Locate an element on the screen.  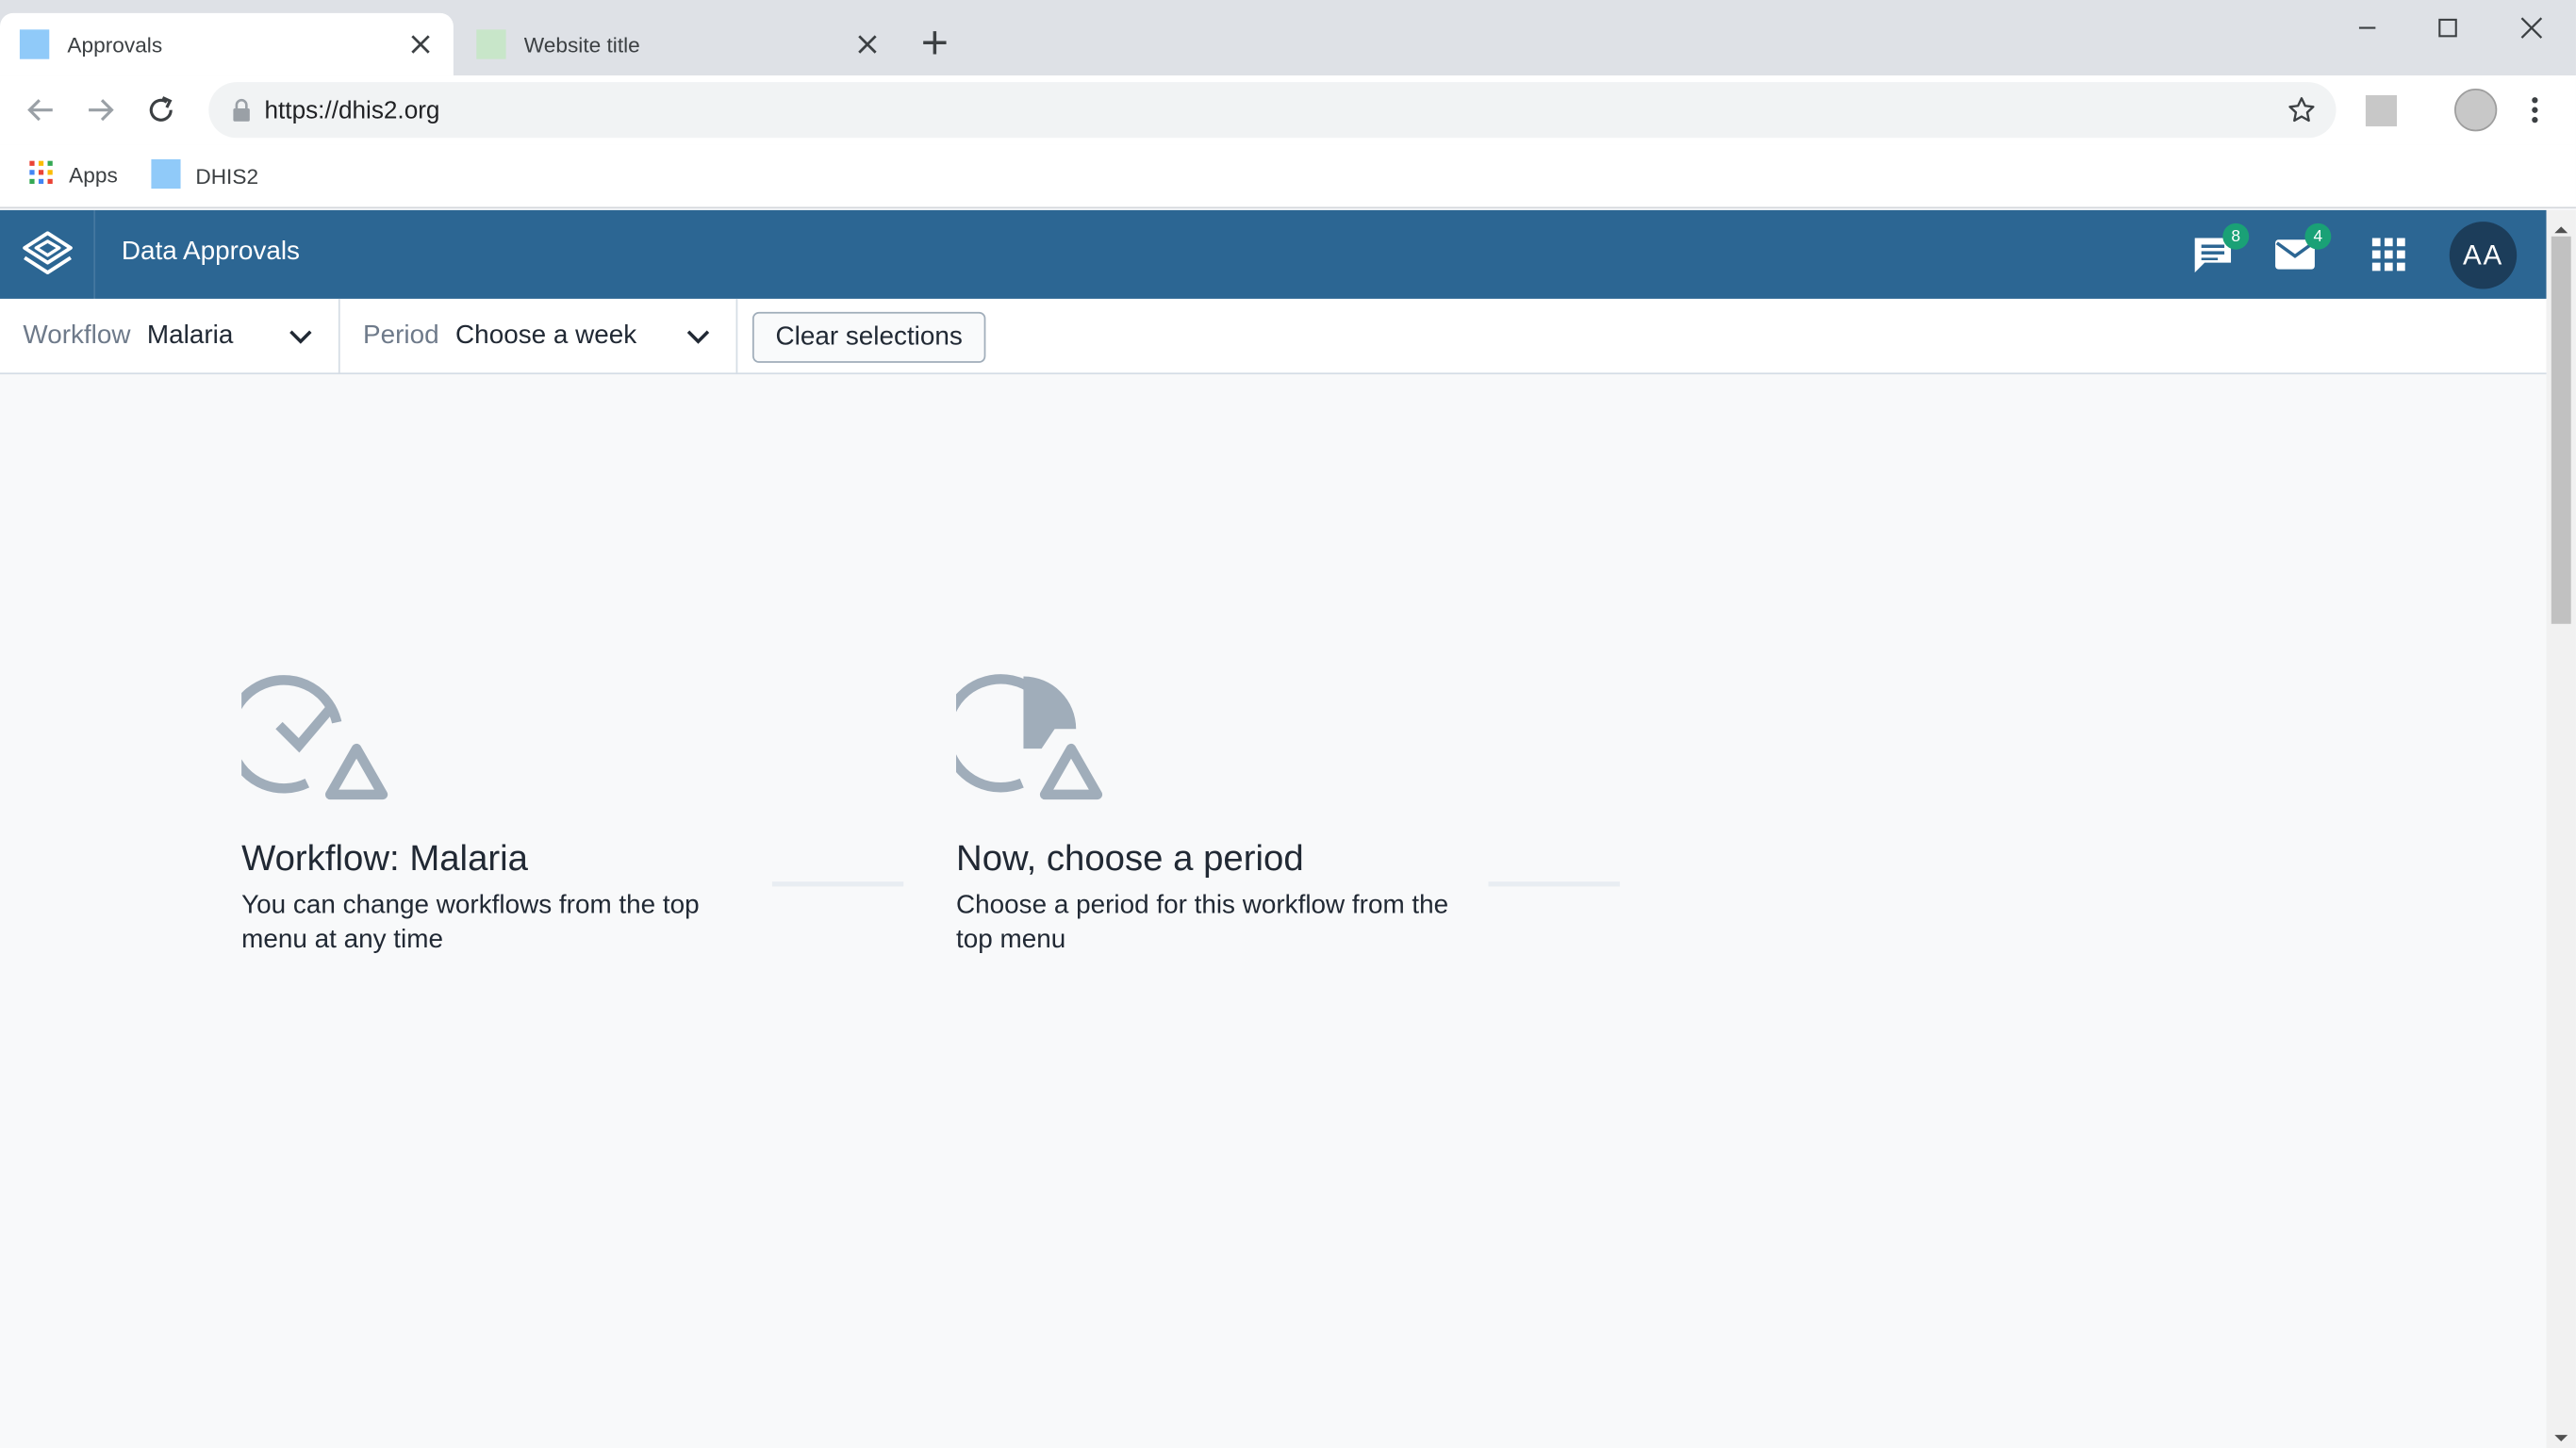
maximize-icon is located at coordinates (2447, 27).